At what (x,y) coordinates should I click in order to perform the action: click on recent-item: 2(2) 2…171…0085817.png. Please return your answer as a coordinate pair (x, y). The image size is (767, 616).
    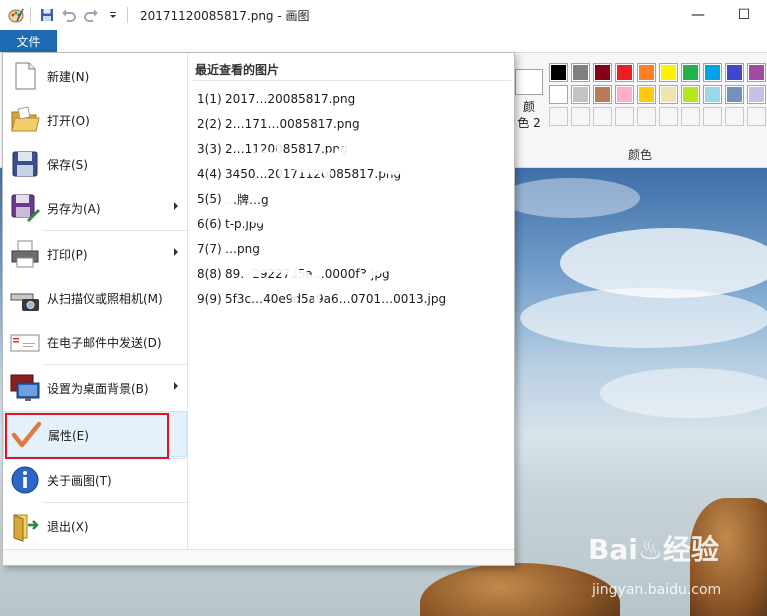
    Looking at the image, I should click on (353, 124).